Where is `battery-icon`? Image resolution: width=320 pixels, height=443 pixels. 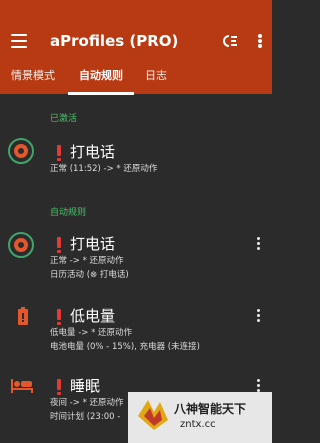
battery-icon is located at coordinates (23, 316).